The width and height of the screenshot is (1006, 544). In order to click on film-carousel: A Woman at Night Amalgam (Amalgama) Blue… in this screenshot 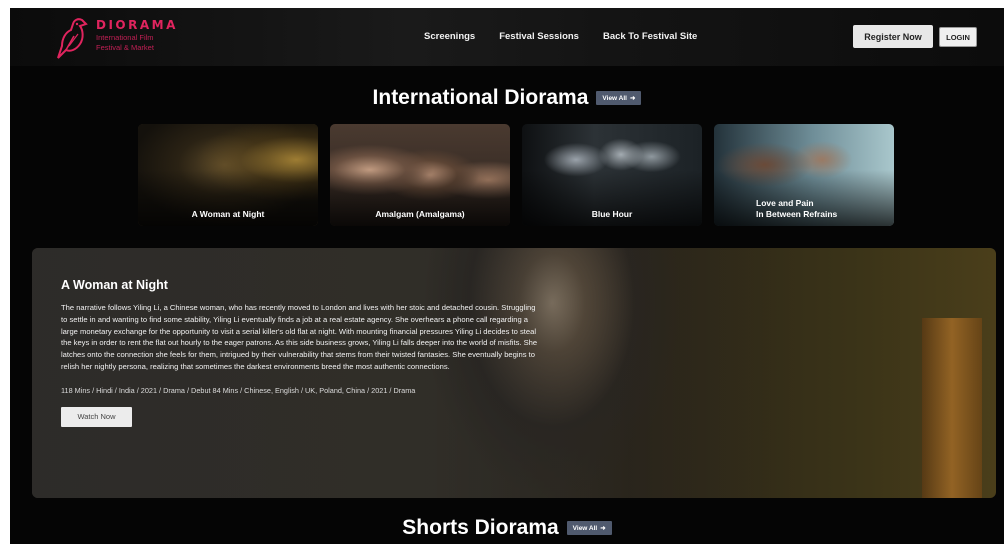, I will do `click(516, 175)`.